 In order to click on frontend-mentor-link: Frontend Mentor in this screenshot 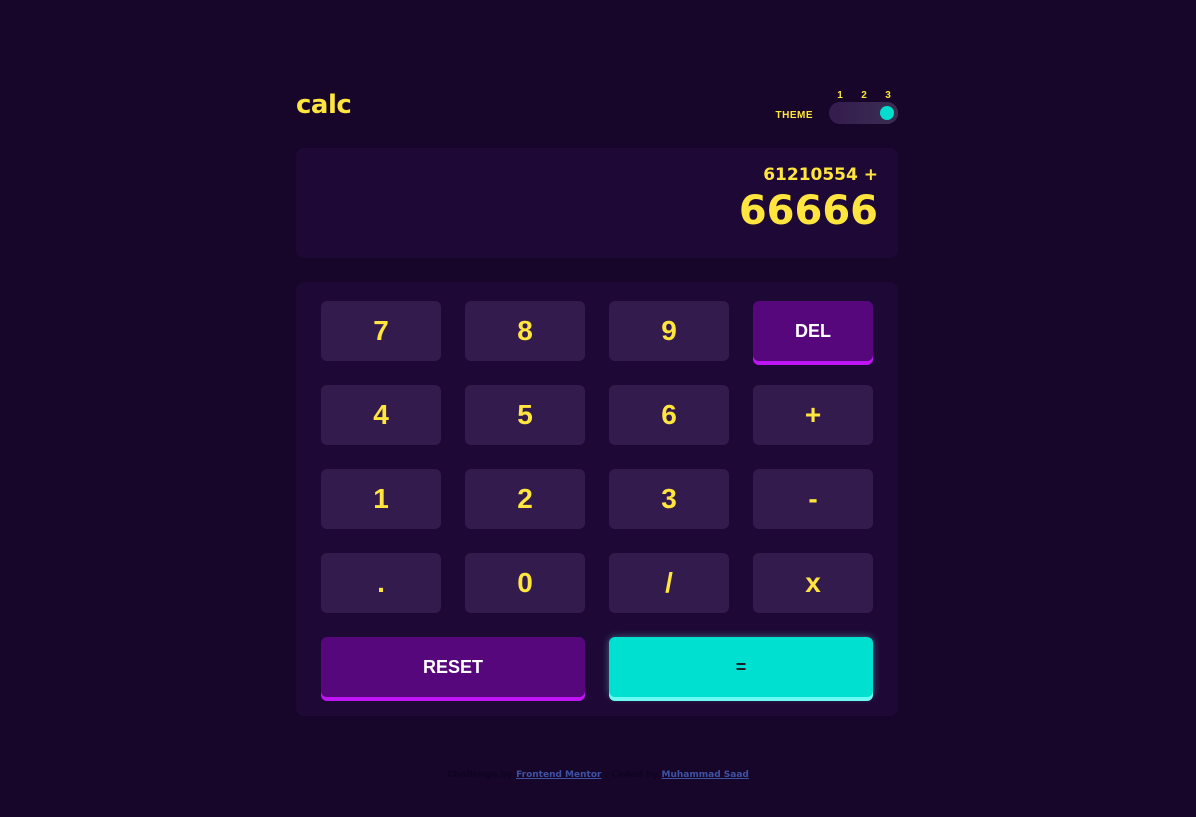, I will do `click(558, 775)`.